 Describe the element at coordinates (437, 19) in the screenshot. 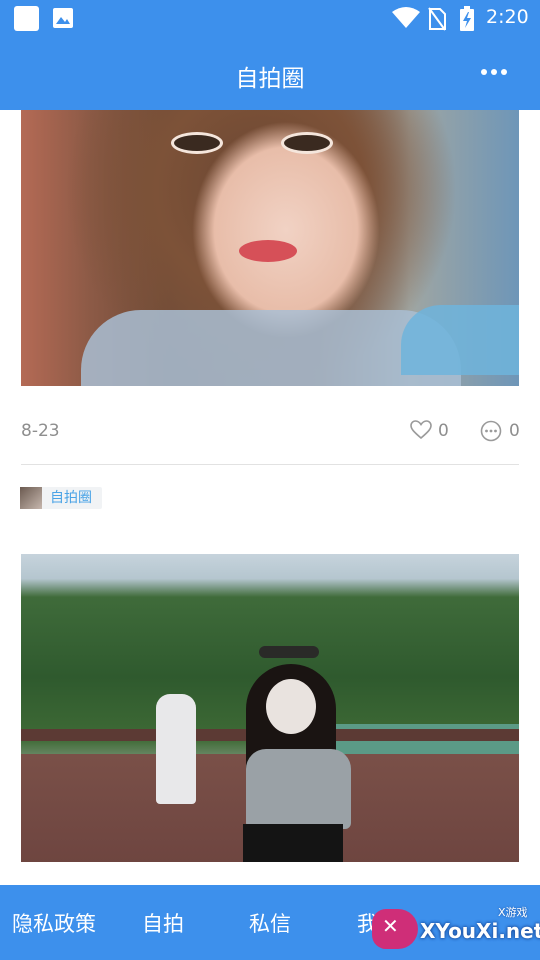

I see `no-sim-icon` at that location.